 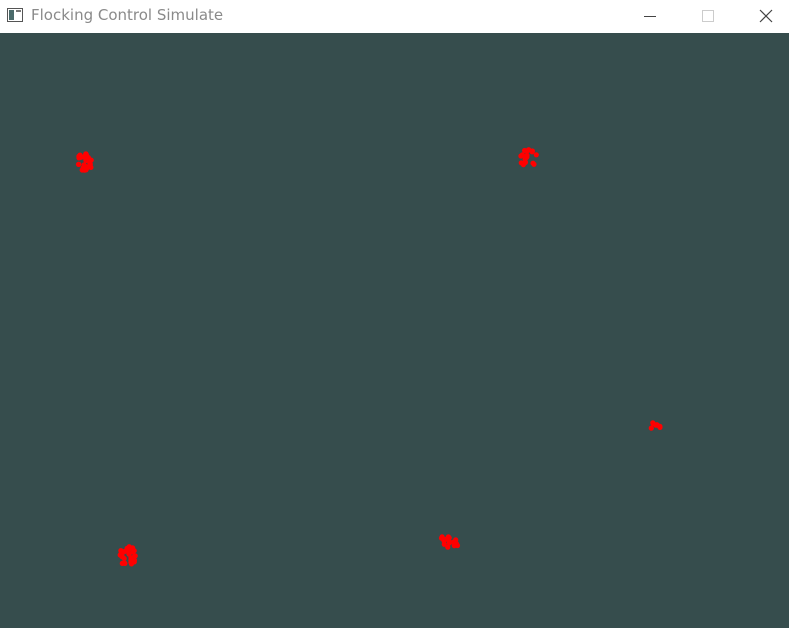 I want to click on close-icon, so click(x=766, y=16).